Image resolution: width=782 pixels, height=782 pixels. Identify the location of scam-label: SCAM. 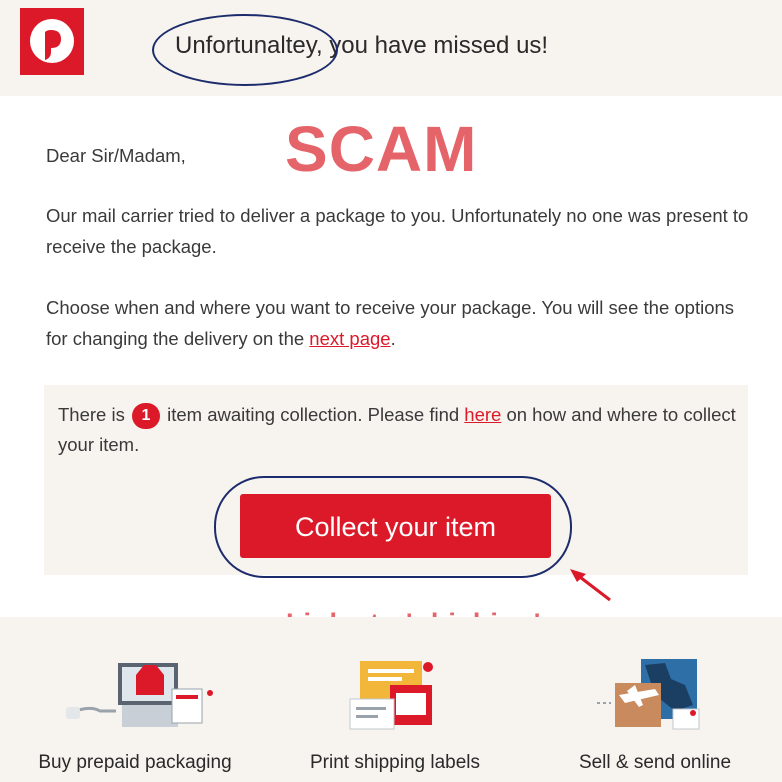
(381, 149).